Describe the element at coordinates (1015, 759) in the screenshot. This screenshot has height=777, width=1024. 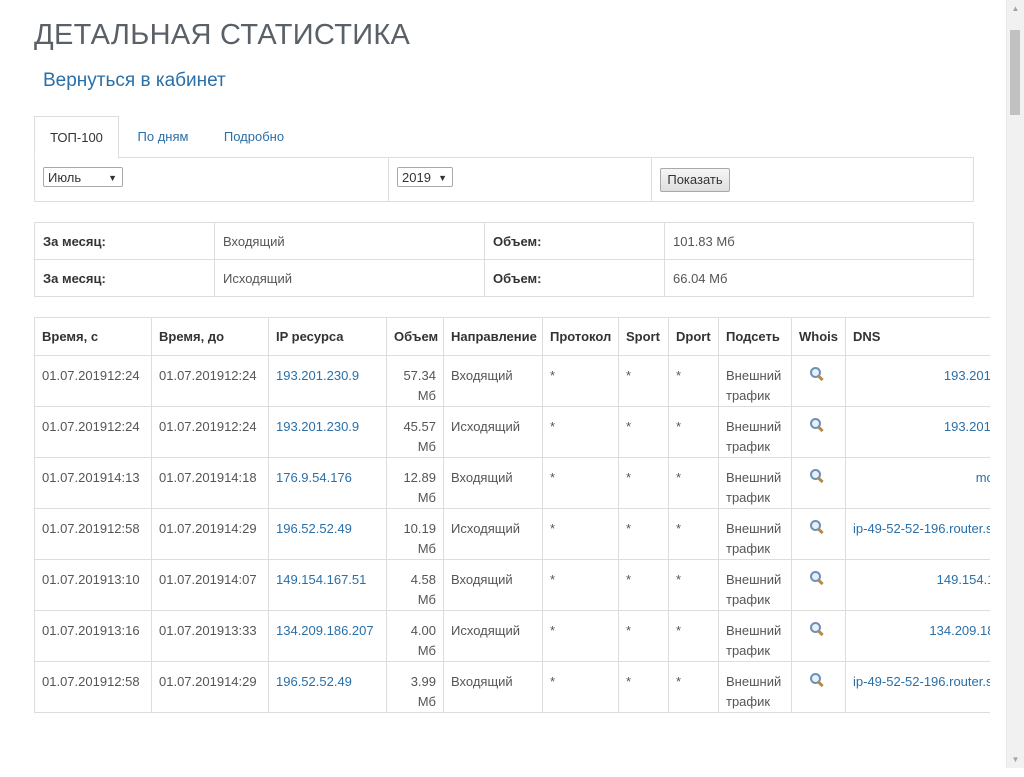
I see `scroll-down-arrow-icon: ▼` at that location.